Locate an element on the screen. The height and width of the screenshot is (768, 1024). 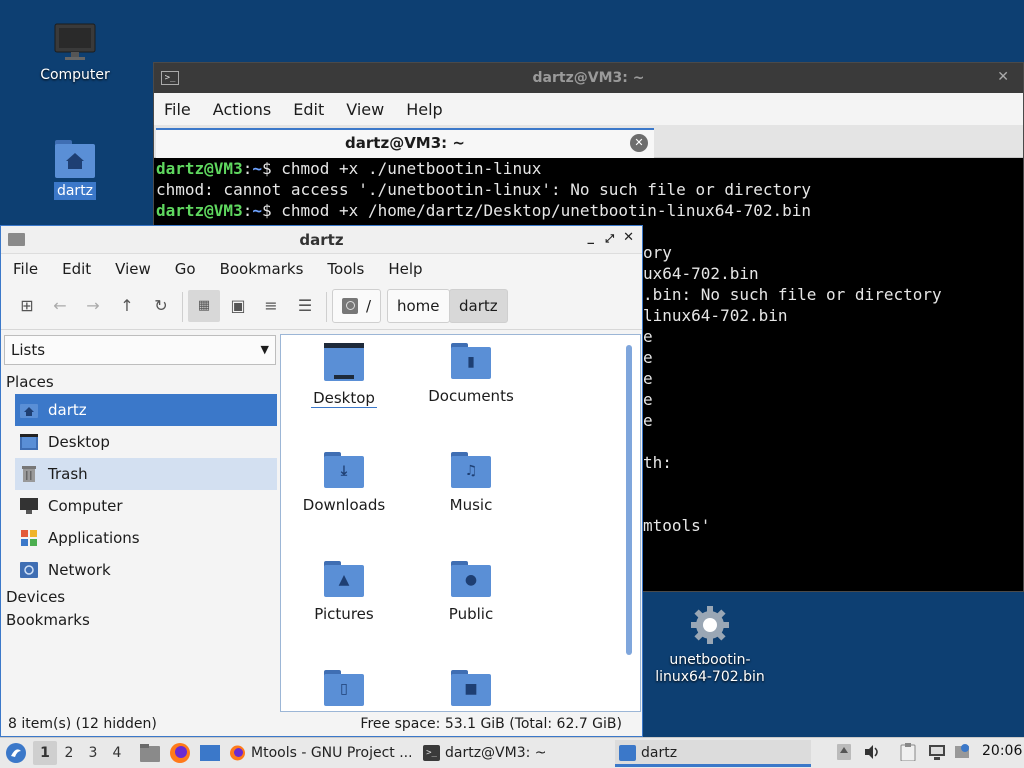
menu-actions: Actions is located at coordinates (242, 109).